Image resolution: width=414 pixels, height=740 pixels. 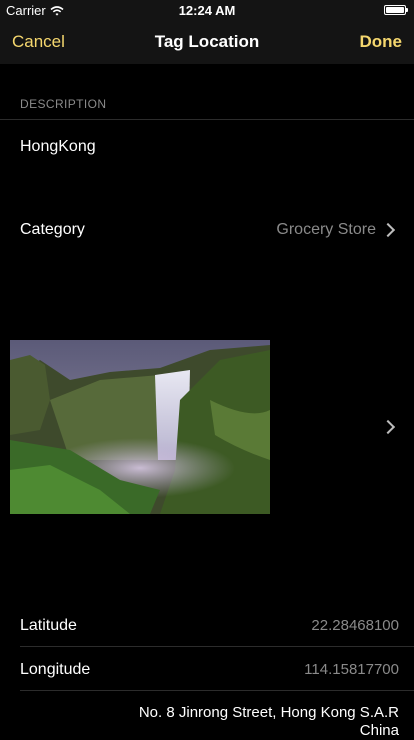 I want to click on category-chevron-icon, so click(x=388, y=230).